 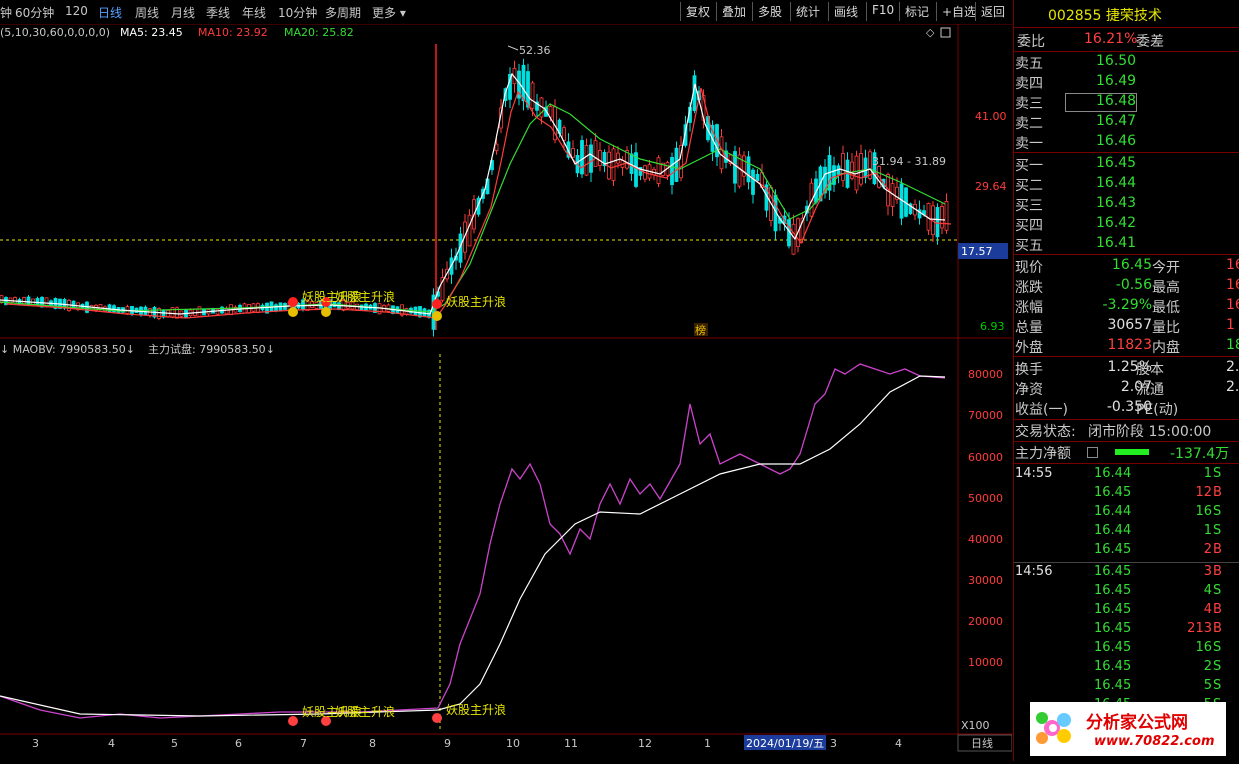 I want to click on quote-value: 16.45, so click(x=1131, y=265).